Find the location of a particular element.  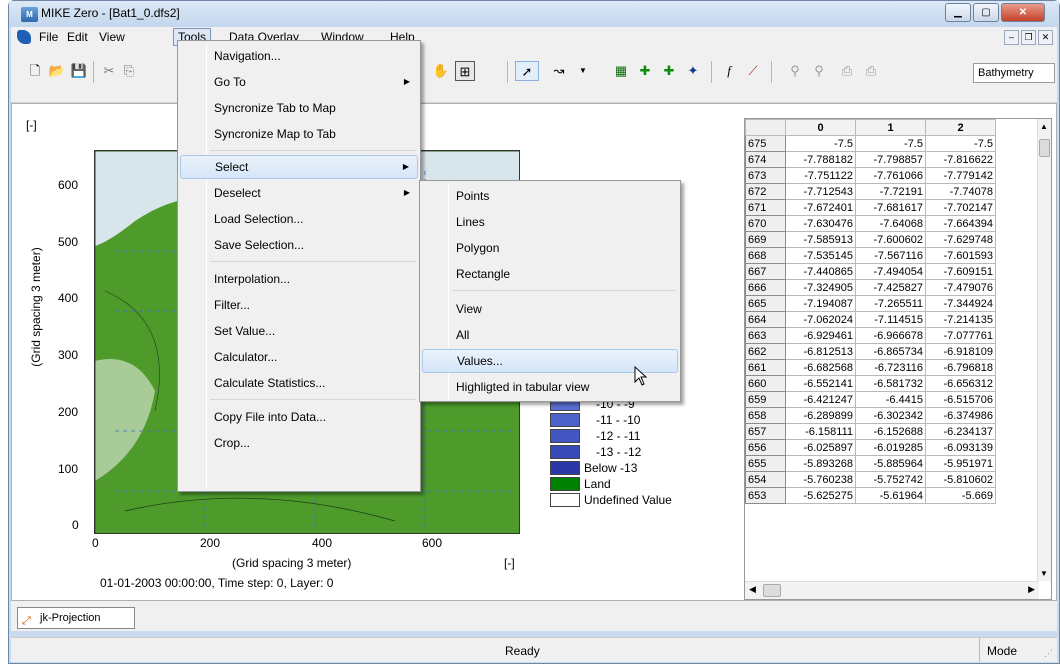

table-cell: -6.152688 is located at coordinates (890, 431).